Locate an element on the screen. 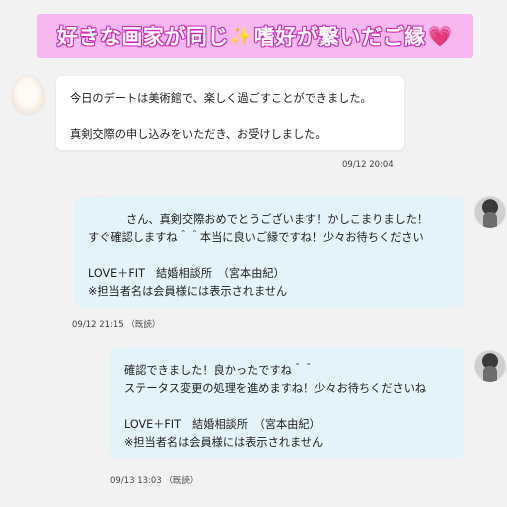 The image size is (507, 507). message-timestamp: 09/13 13:03 （既読） is located at coordinates (154, 481).